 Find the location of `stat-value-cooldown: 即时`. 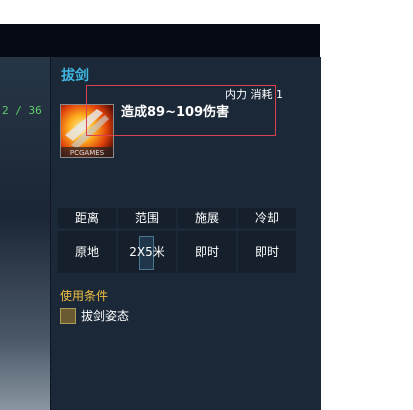

stat-value-cooldown: 即时 is located at coordinates (267, 252).